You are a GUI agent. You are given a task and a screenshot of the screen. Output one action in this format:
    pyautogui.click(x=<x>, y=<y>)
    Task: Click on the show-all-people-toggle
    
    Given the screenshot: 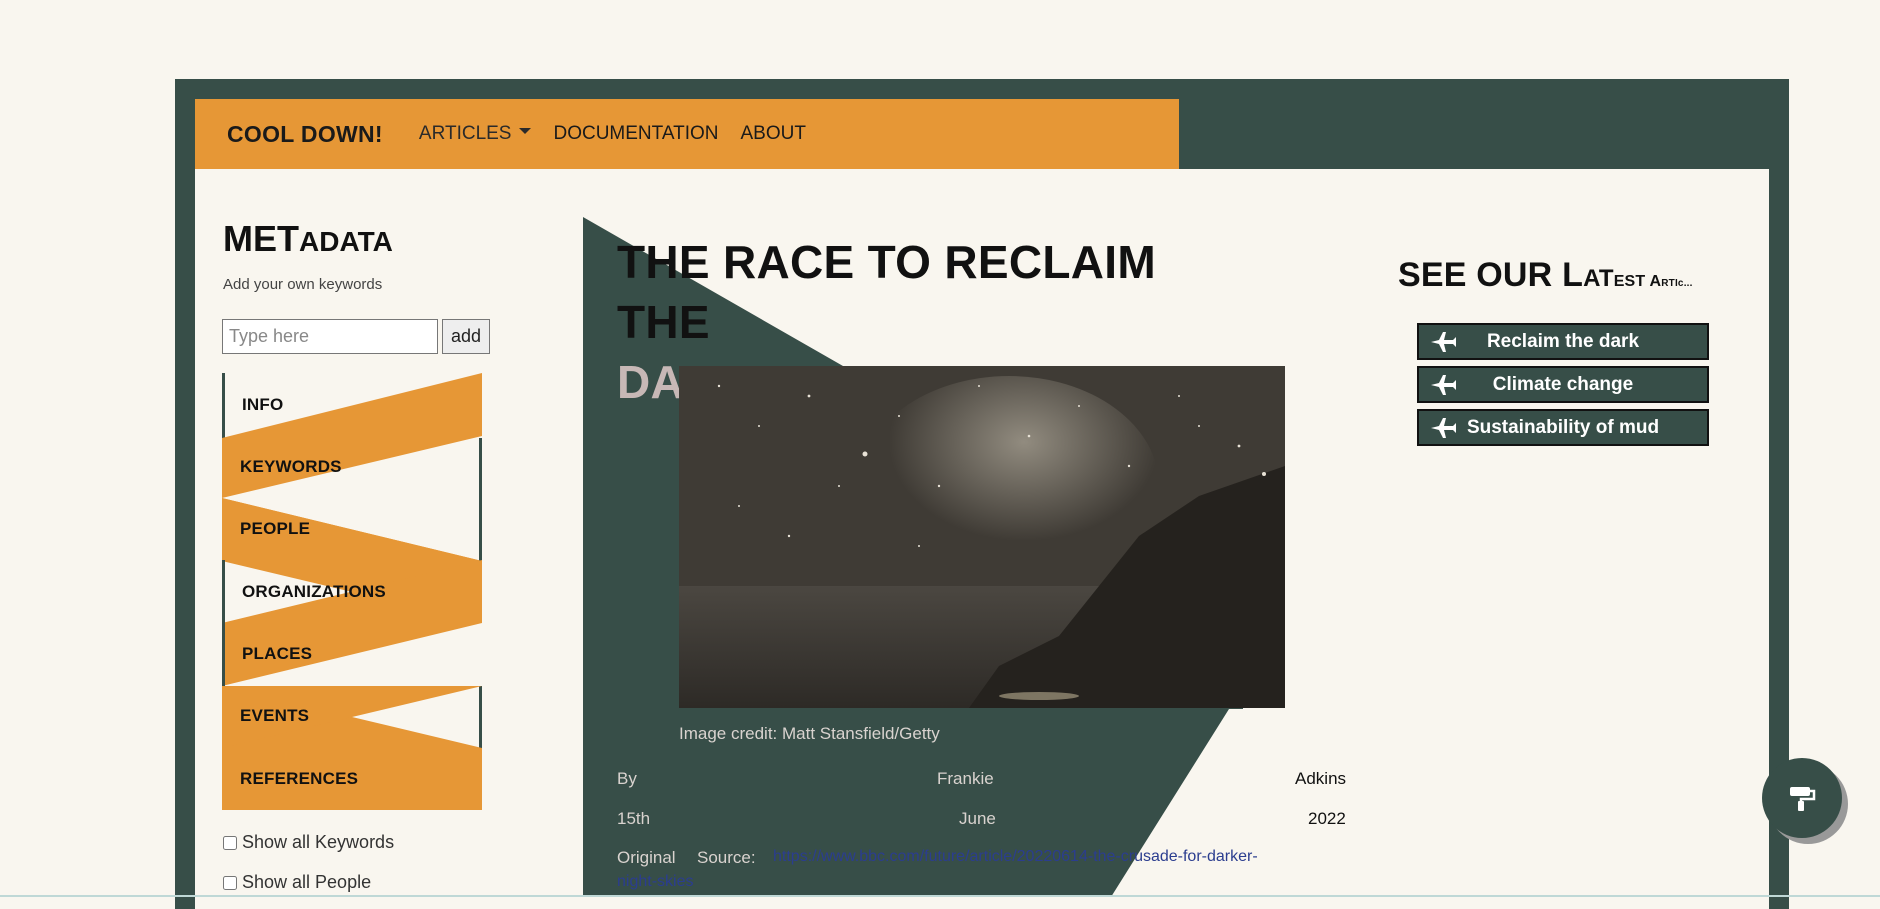 What is the action you would take?
    pyautogui.click(x=230, y=882)
    